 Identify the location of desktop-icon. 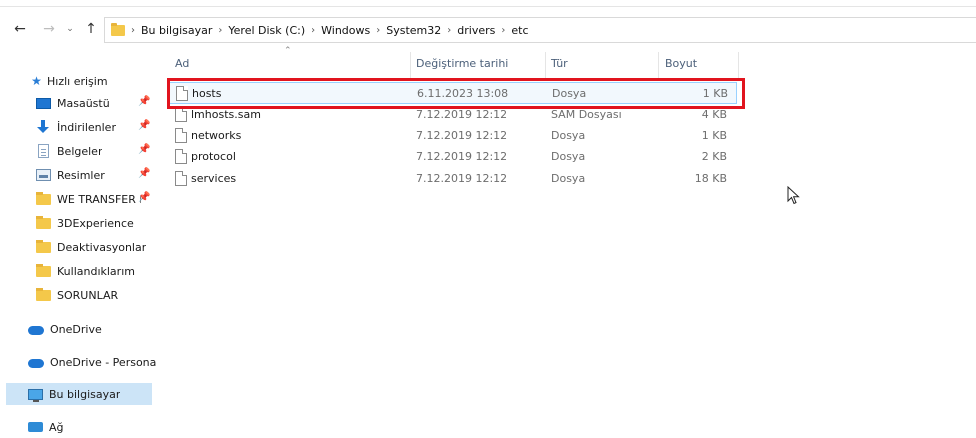
(43, 103).